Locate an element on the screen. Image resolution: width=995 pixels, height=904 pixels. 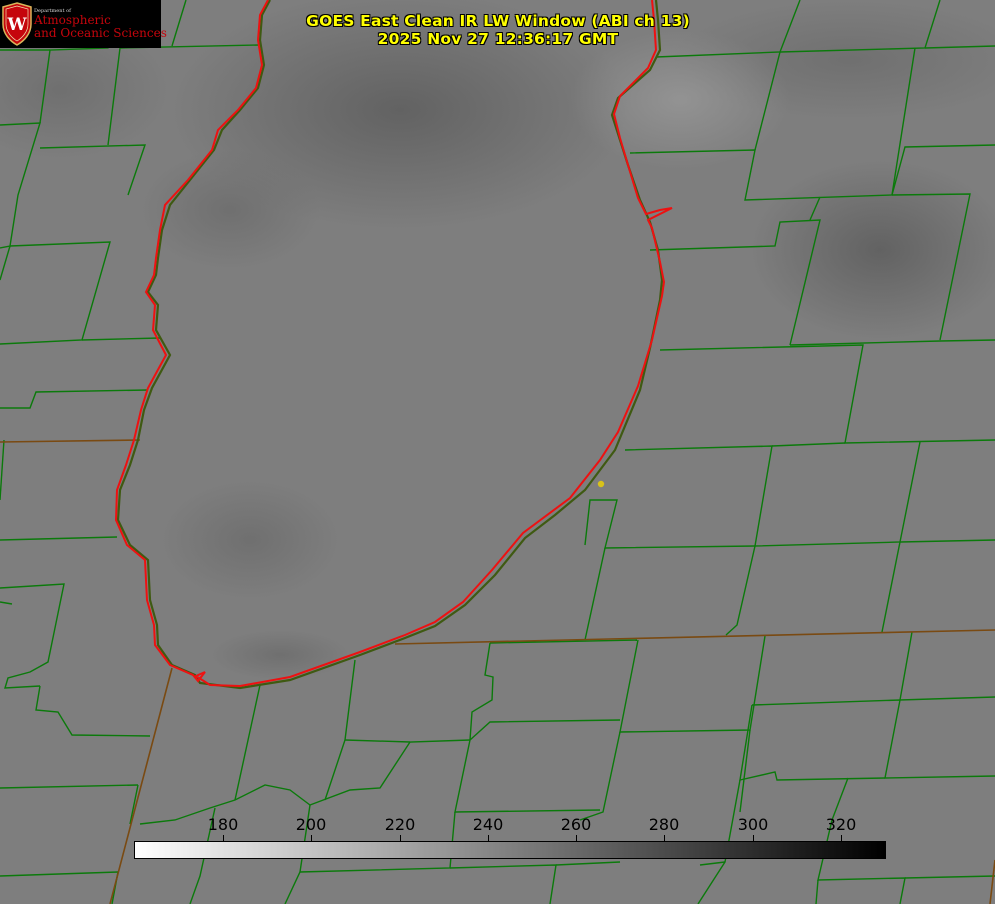
logo-line2: and Oceanic Sciences is located at coordinates (100, 33).